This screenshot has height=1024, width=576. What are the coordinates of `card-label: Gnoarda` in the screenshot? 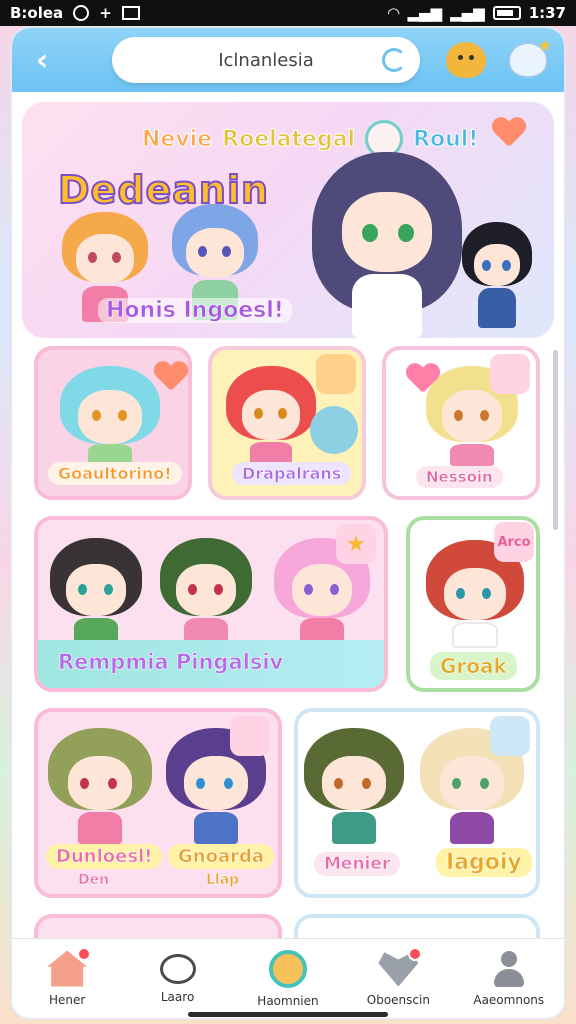 It's located at (221, 856).